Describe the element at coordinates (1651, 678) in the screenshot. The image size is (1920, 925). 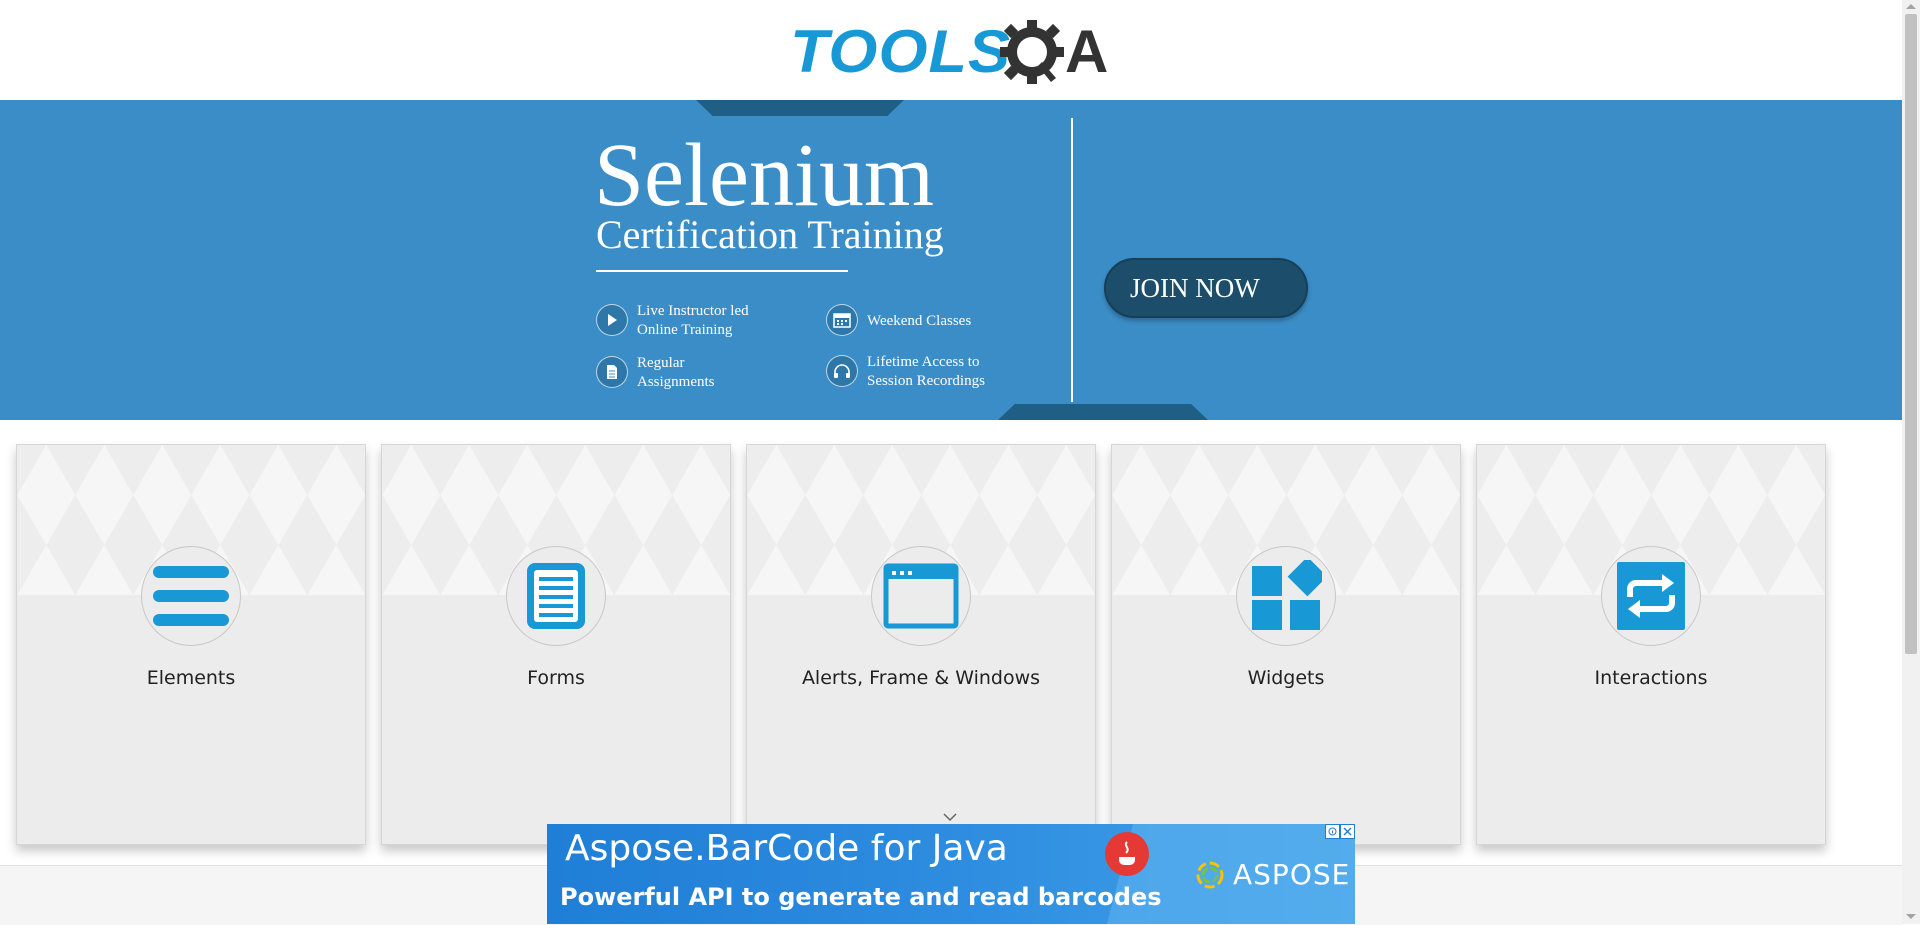
I see `card-label: Interactions` at that location.